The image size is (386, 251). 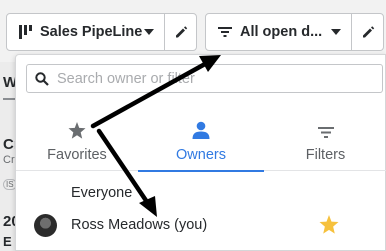 What do you see at coordinates (329, 226) in the screenshot?
I see `favorite-star-icon` at bounding box center [329, 226].